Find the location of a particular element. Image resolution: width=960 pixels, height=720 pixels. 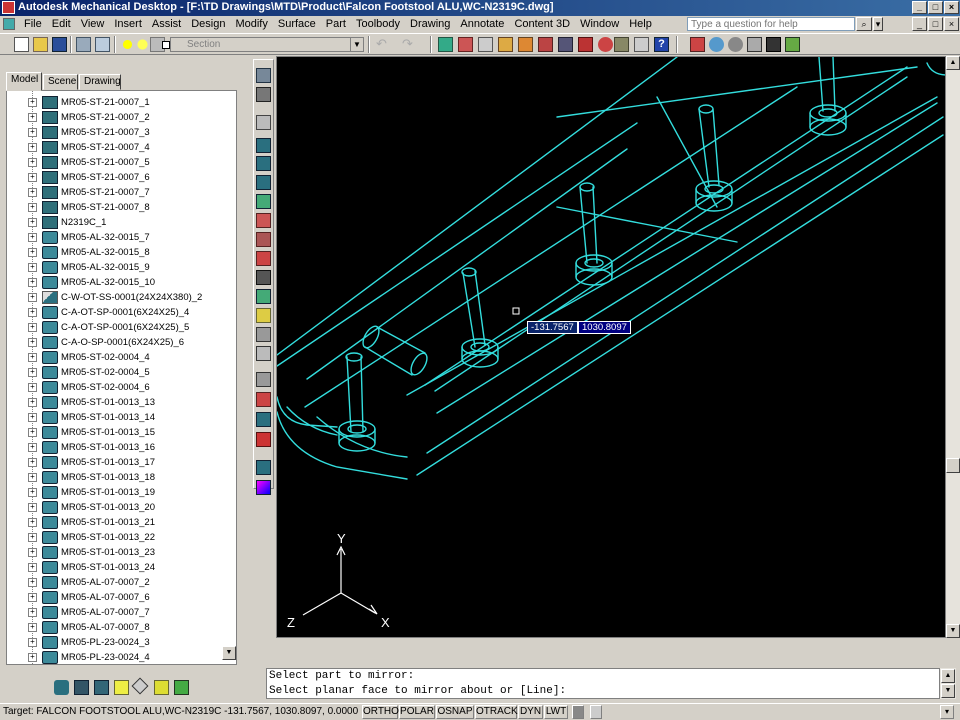

dyn-toggle: DYN is located at coordinates (530, 712).